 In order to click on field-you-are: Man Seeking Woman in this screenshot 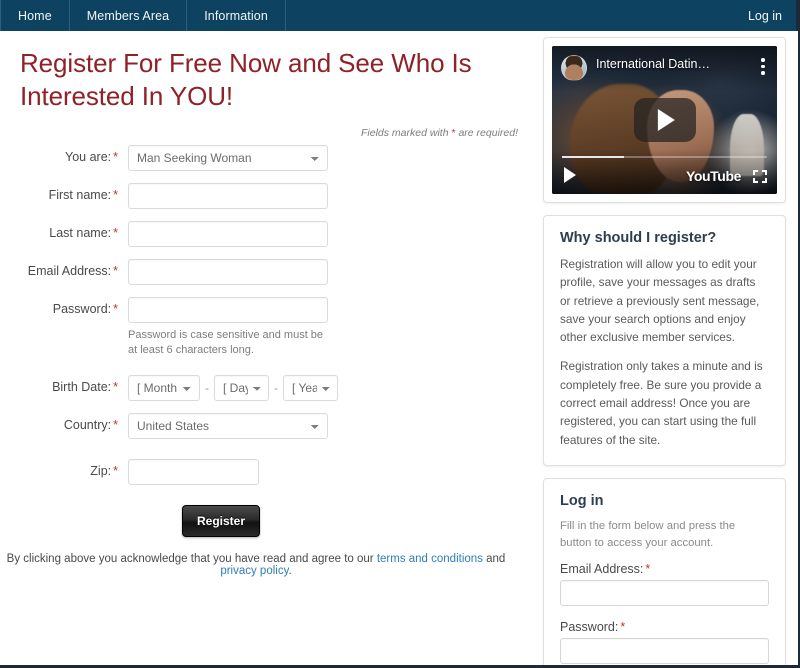, I will do `click(330, 157)`.